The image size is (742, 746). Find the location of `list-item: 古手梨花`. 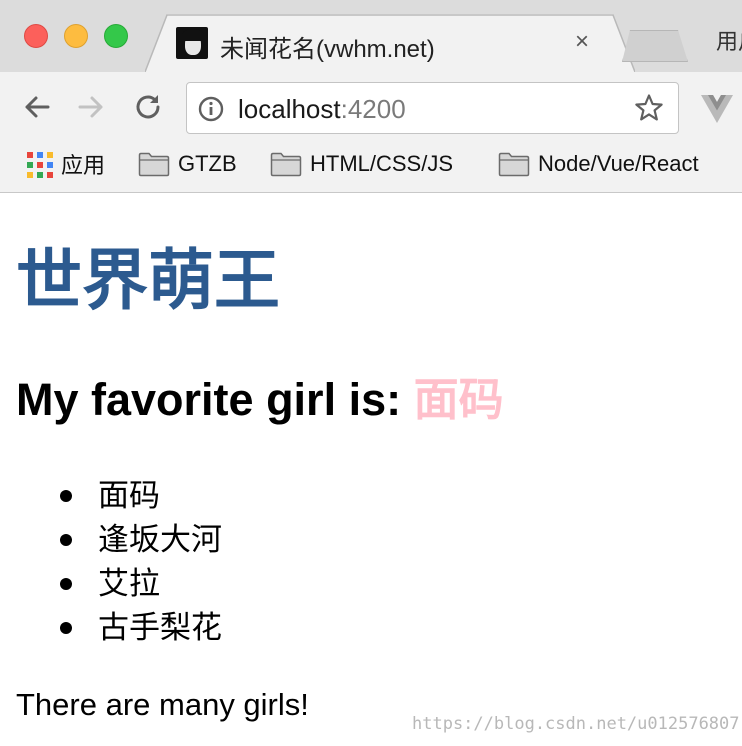

list-item: 古手梨花 is located at coordinates (140, 628).